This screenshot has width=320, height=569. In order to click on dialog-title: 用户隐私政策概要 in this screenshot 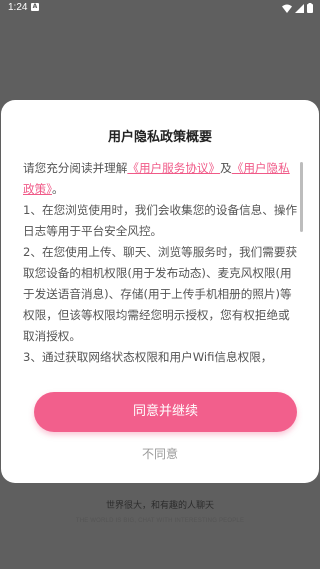, I will do `click(159, 137)`.